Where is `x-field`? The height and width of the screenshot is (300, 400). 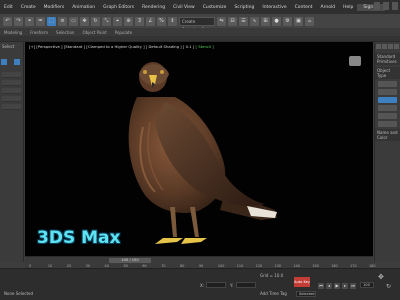
x-field is located at coordinates (216, 285).